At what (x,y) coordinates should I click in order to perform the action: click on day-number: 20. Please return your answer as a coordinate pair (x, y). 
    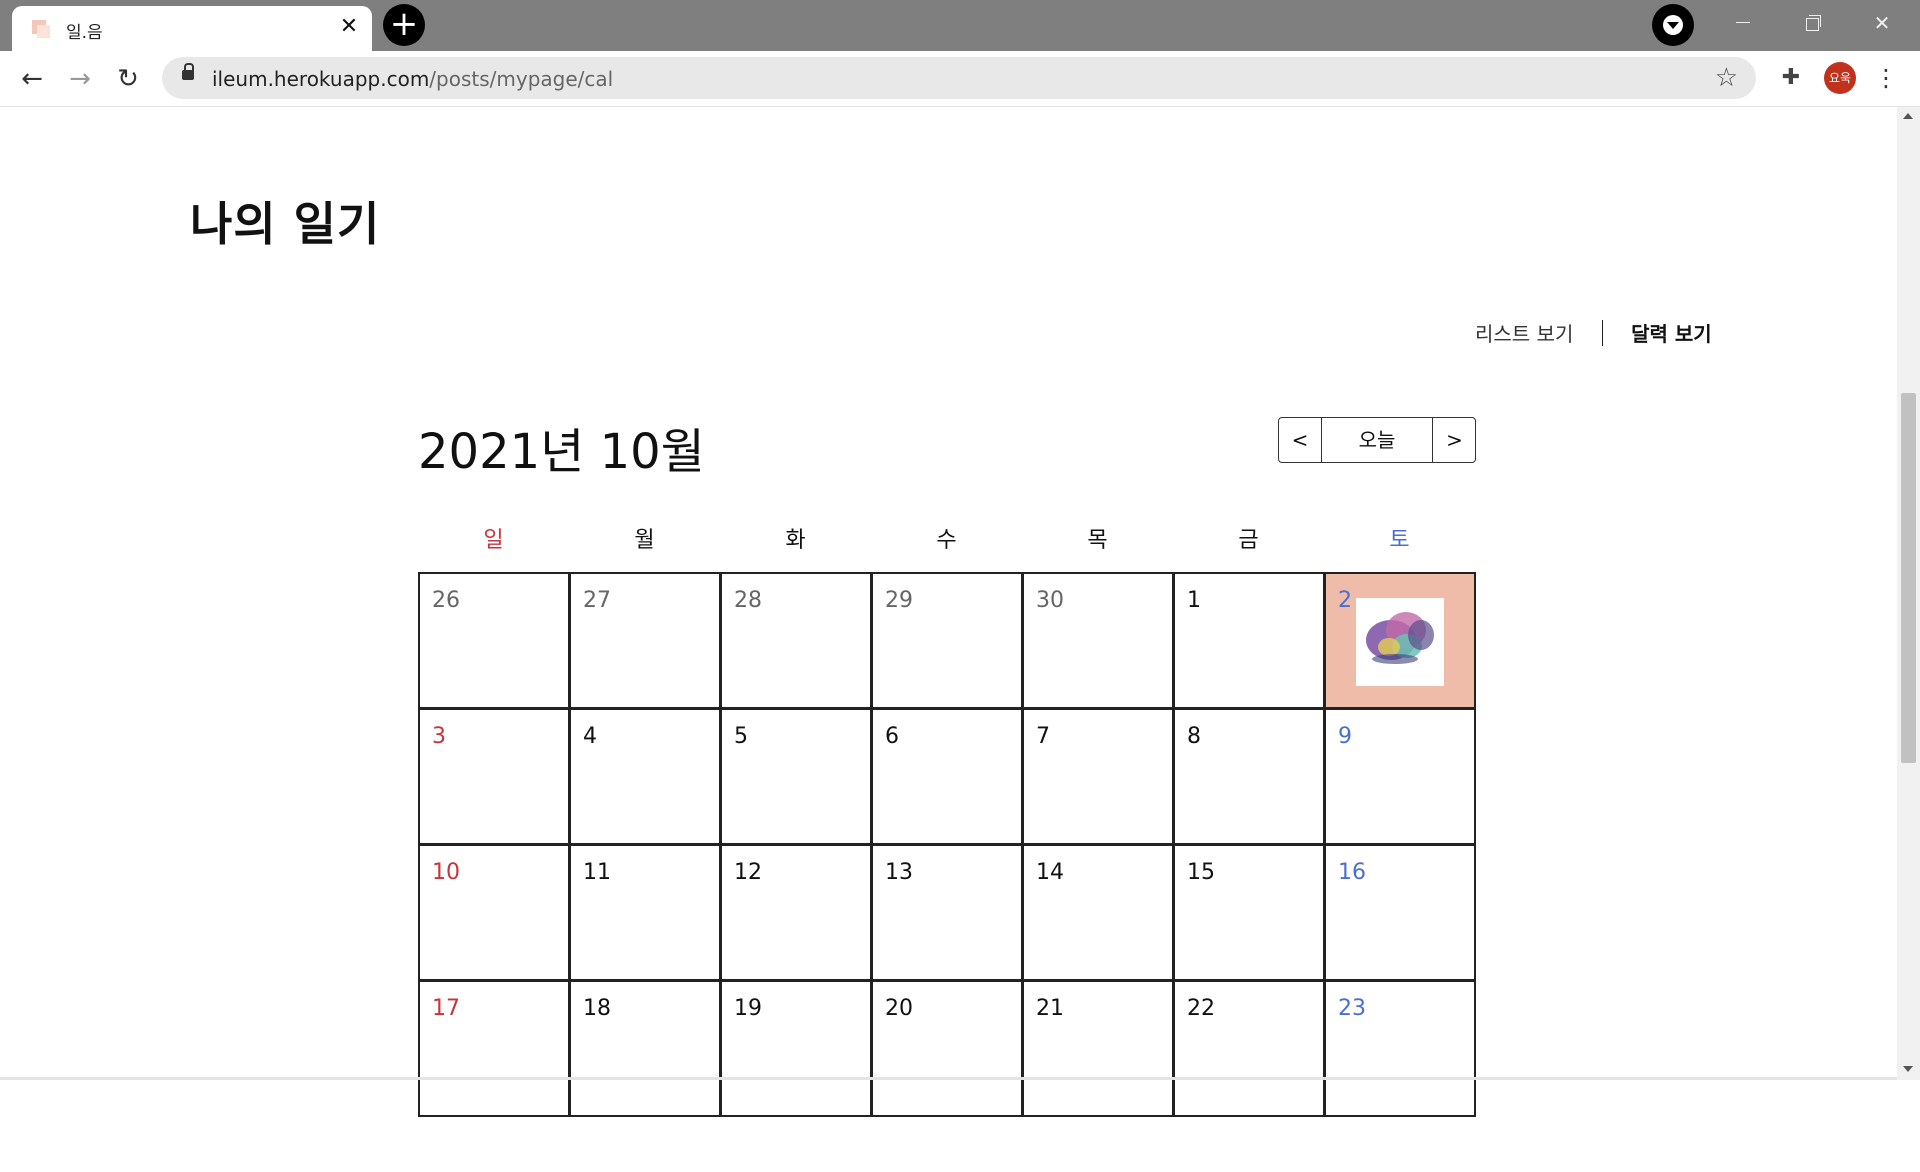
    Looking at the image, I should click on (899, 1008).